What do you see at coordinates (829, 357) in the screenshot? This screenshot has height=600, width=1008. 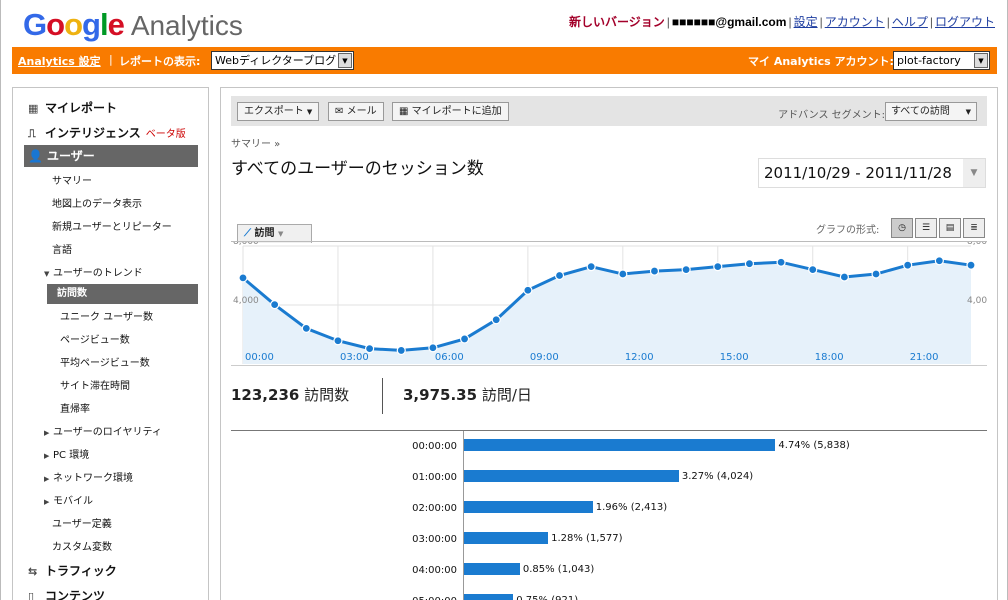 I see `x-tick-label: 18:00` at bounding box center [829, 357].